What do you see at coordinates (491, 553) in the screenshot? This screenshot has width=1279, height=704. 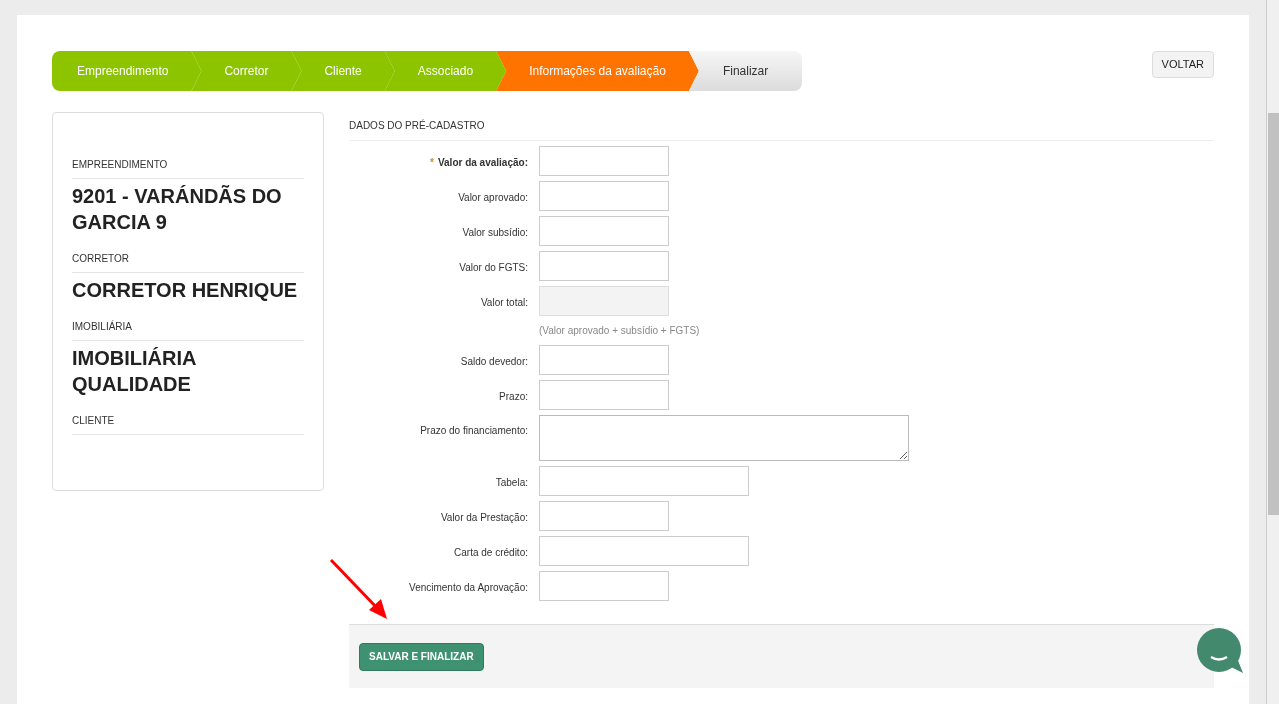 I see `field-label: Carta de crédito:` at bounding box center [491, 553].